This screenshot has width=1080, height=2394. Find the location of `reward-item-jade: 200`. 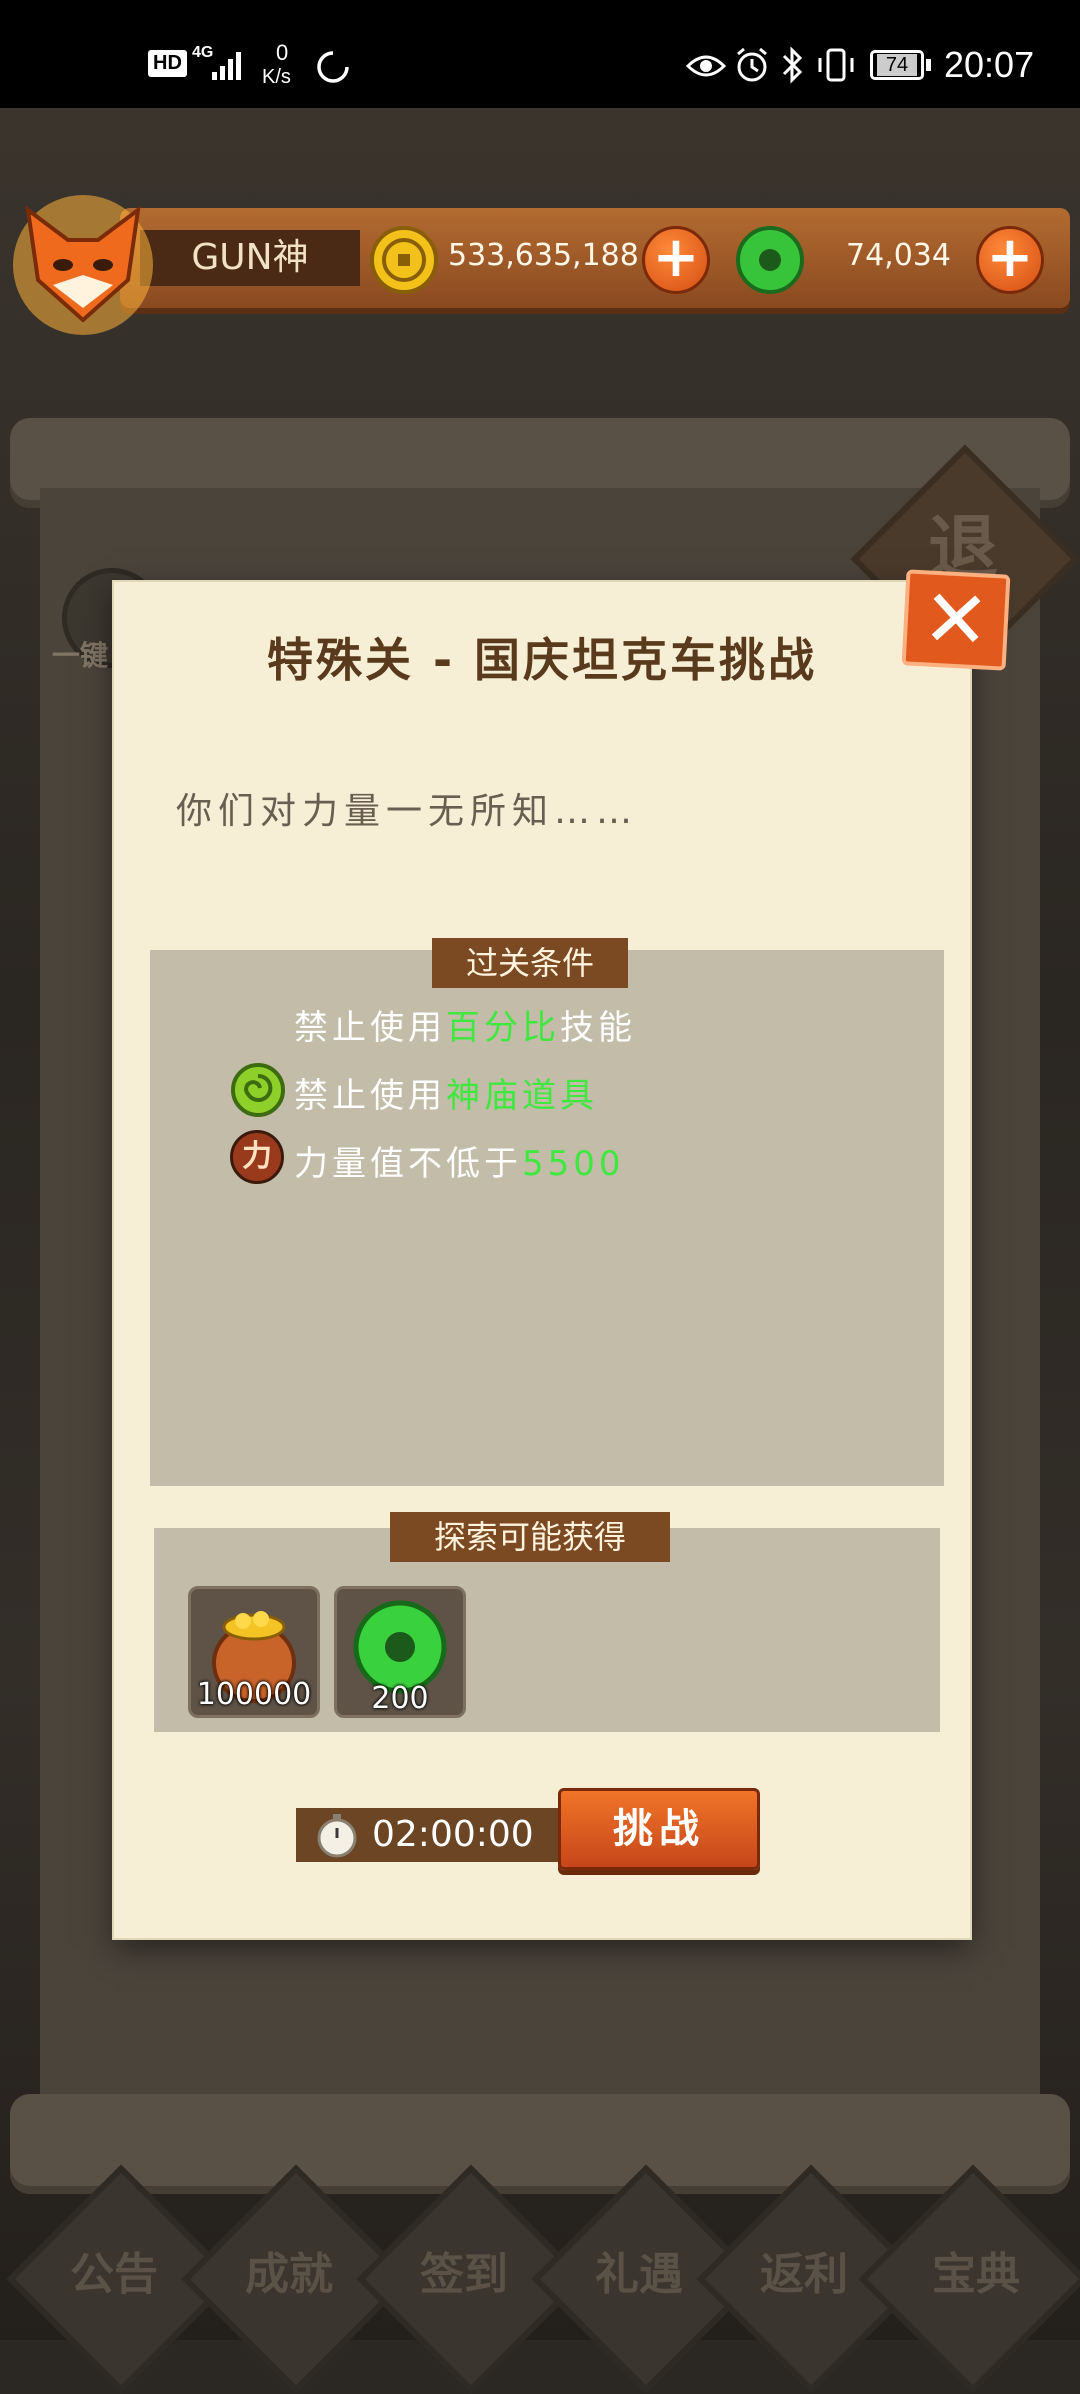

reward-item-jade: 200 is located at coordinates (400, 1652).